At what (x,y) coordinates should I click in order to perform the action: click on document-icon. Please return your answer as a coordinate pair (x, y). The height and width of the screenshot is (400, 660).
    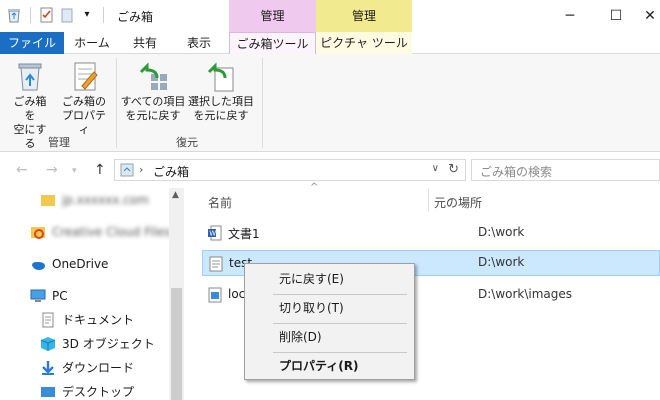
    Looking at the image, I should click on (48, 320).